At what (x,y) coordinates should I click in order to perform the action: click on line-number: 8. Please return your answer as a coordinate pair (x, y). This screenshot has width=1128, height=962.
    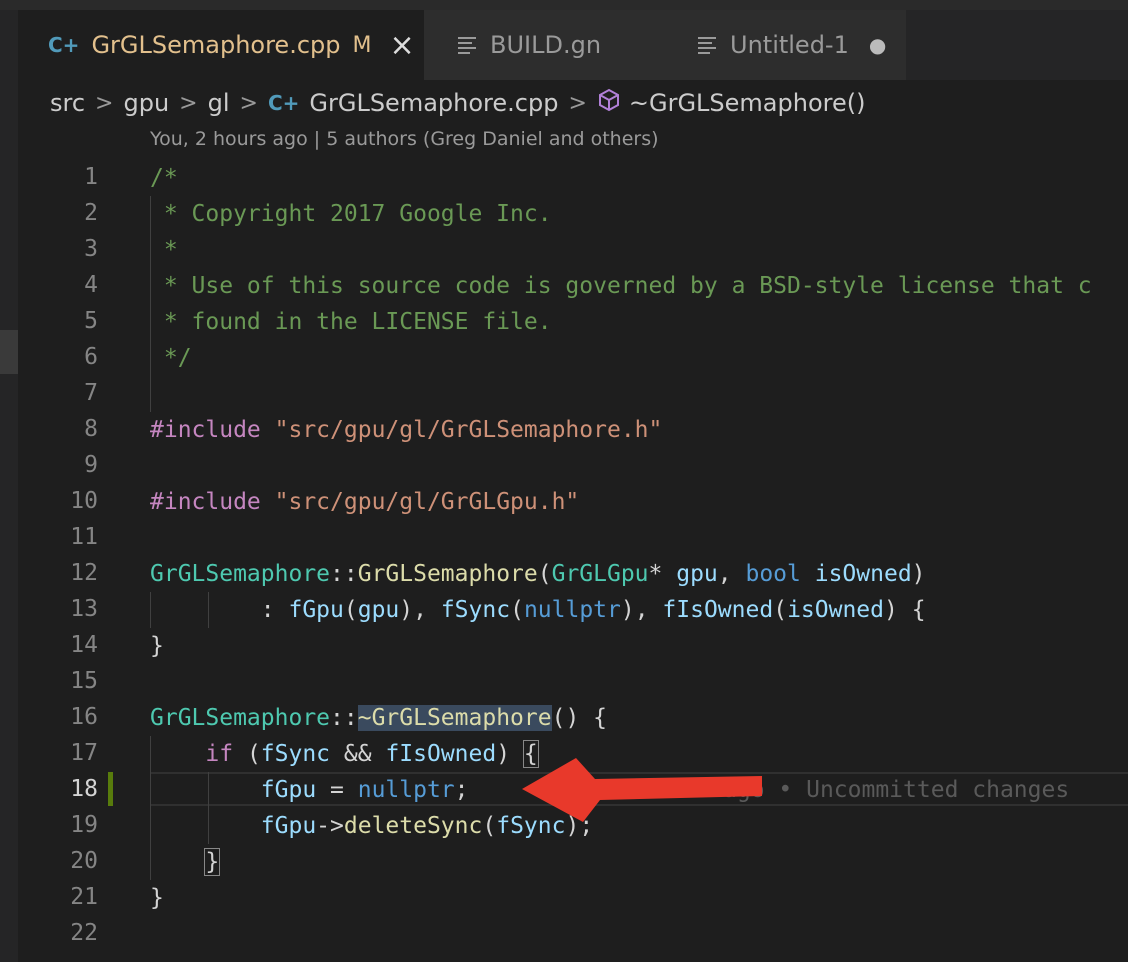
    Looking at the image, I should click on (49, 429).